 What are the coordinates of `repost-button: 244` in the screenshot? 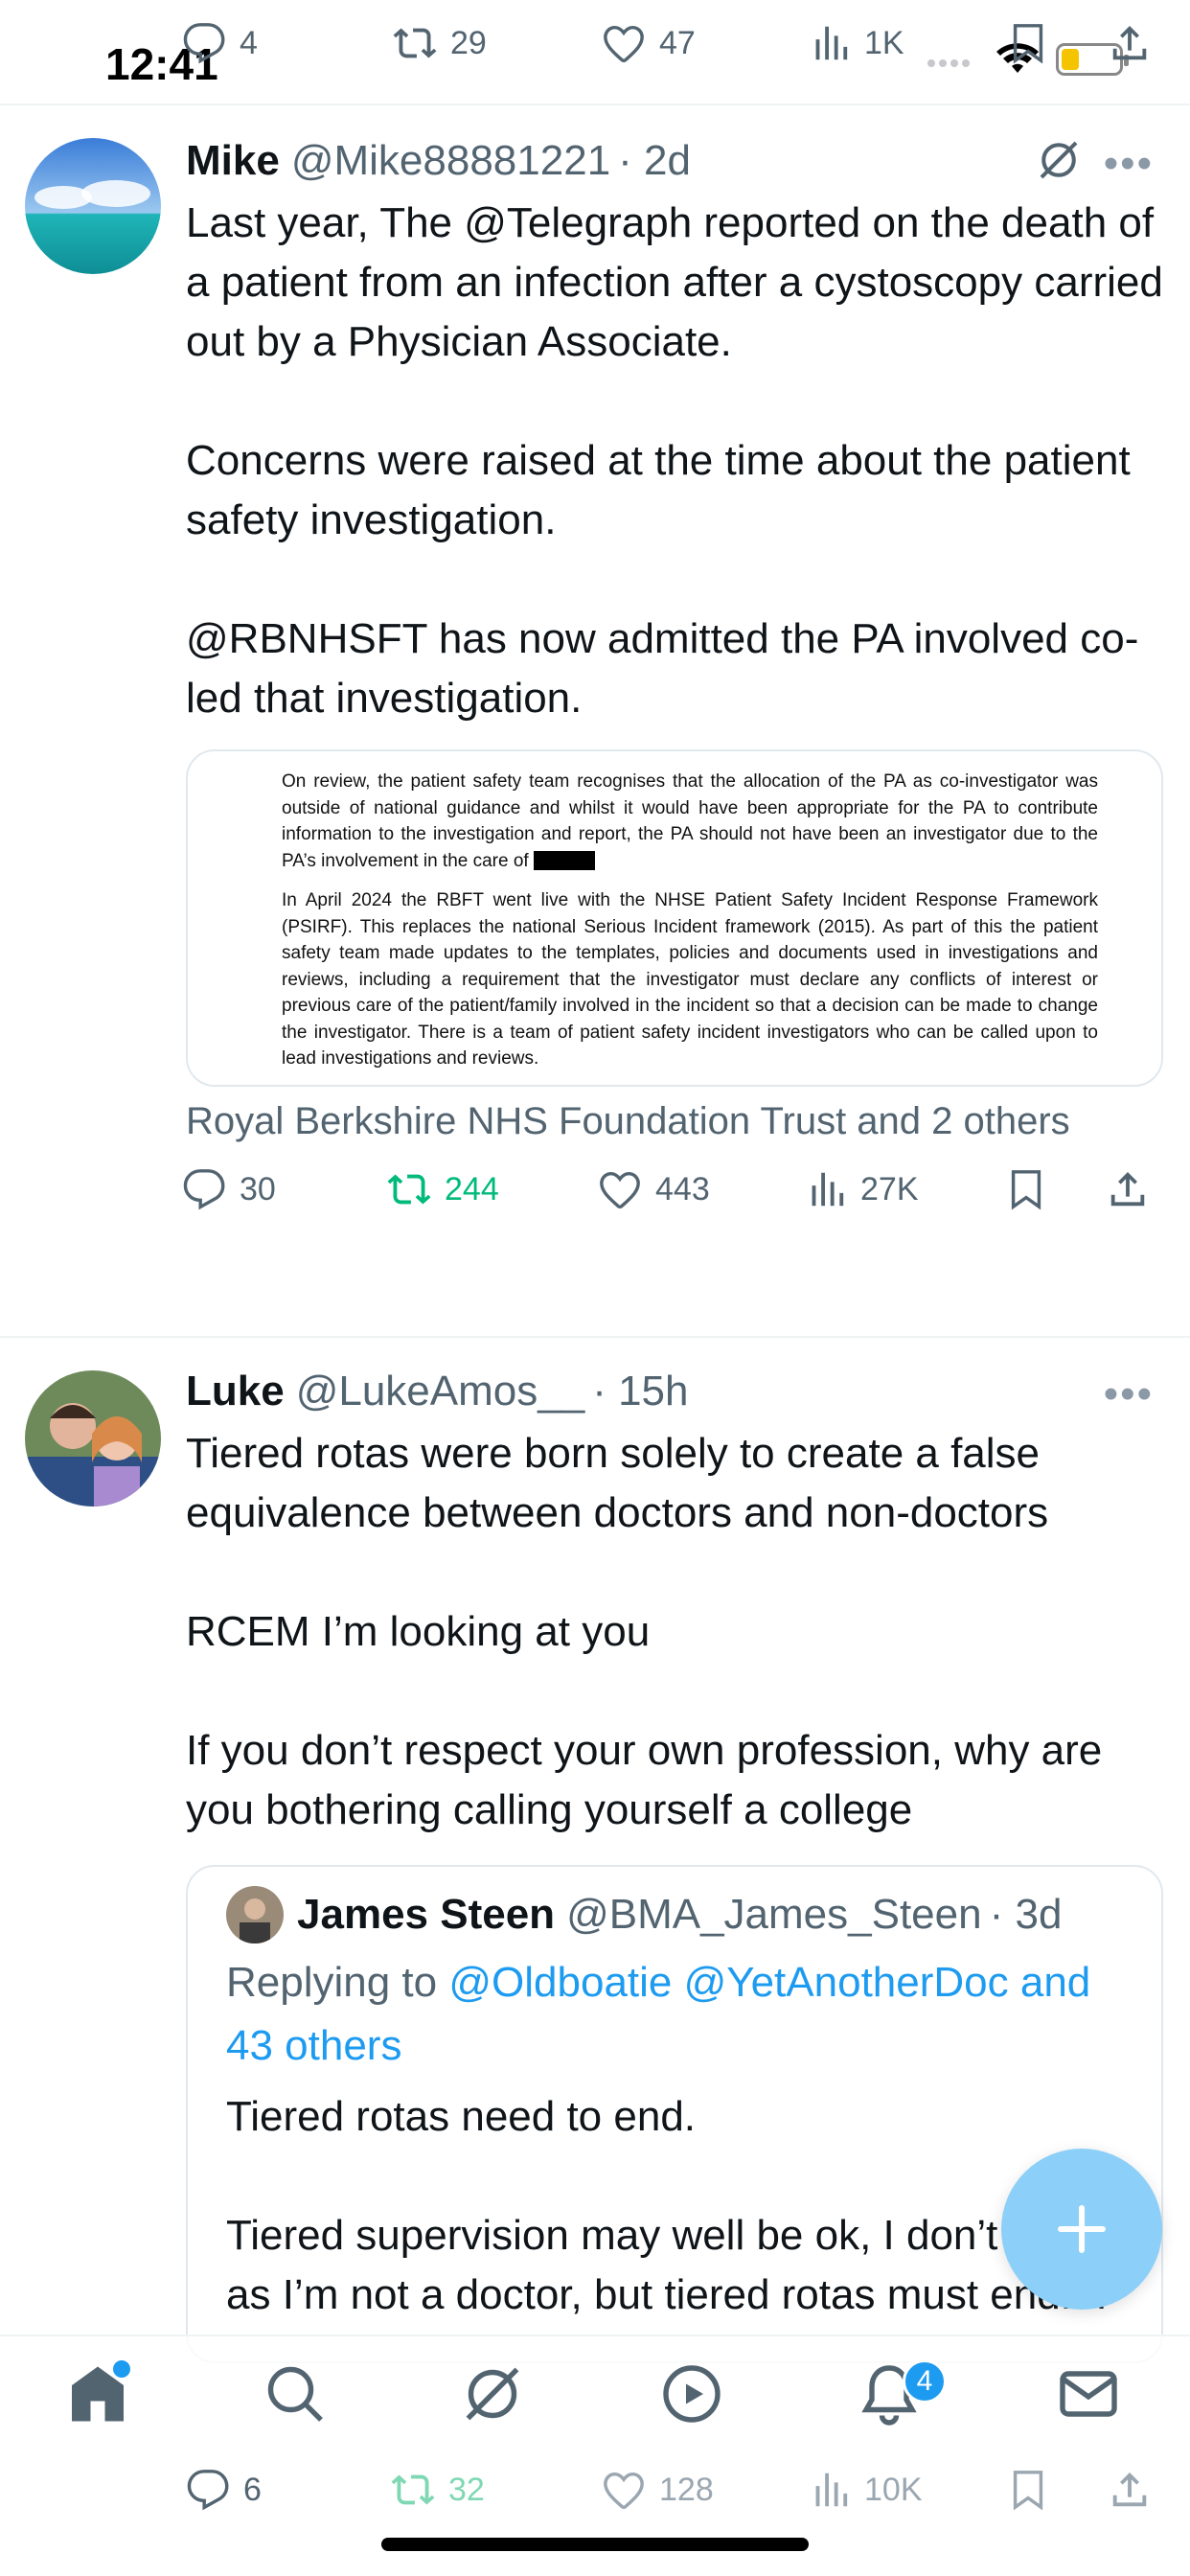 It's located at (443, 1189).